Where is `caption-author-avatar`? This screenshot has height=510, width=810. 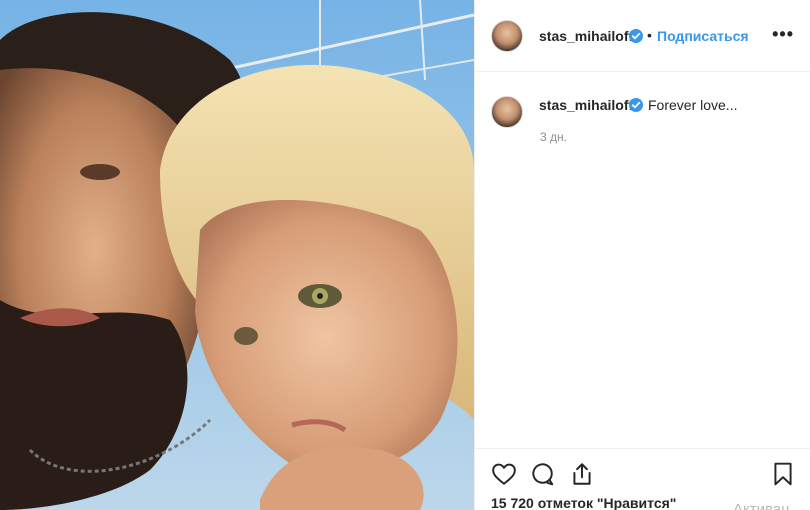
caption-author-avatar is located at coordinates (507, 112).